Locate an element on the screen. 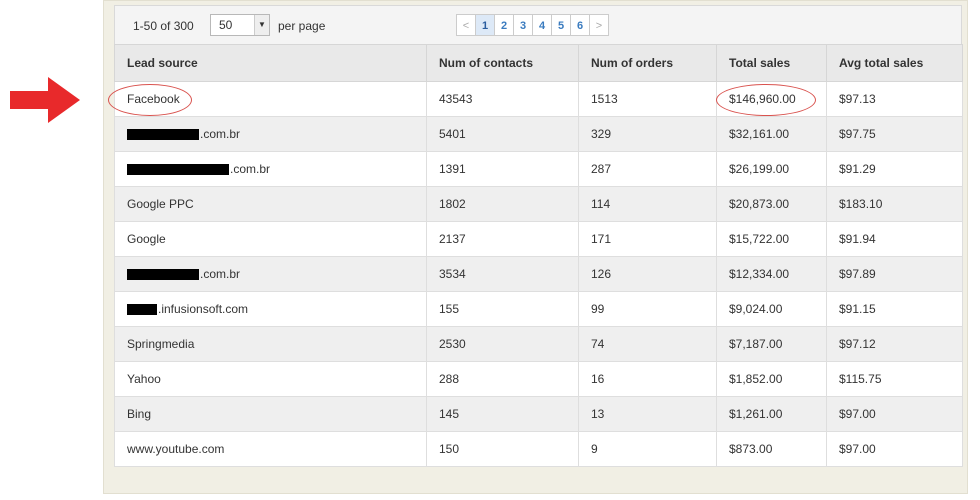  cell-num-contacts: 155 is located at coordinates (502, 309).